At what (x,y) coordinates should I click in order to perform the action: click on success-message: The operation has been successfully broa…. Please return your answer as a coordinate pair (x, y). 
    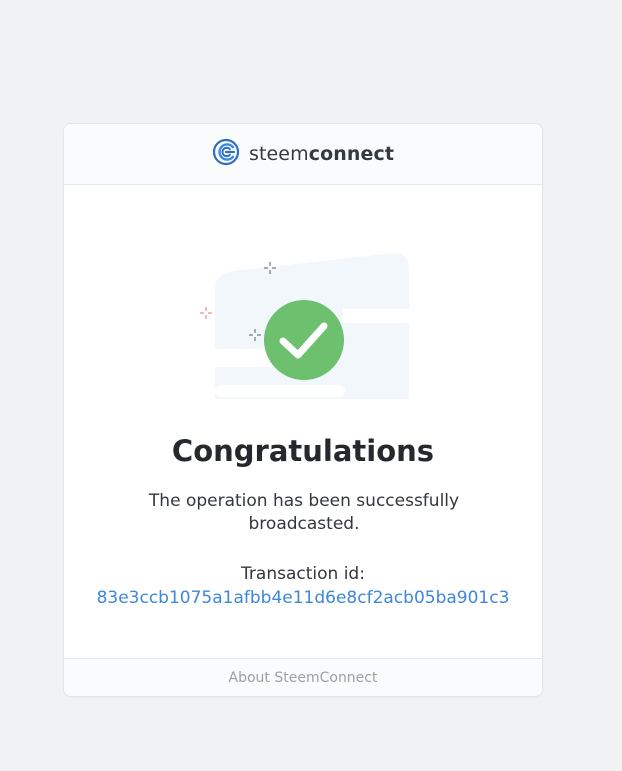
    Looking at the image, I should click on (304, 512).